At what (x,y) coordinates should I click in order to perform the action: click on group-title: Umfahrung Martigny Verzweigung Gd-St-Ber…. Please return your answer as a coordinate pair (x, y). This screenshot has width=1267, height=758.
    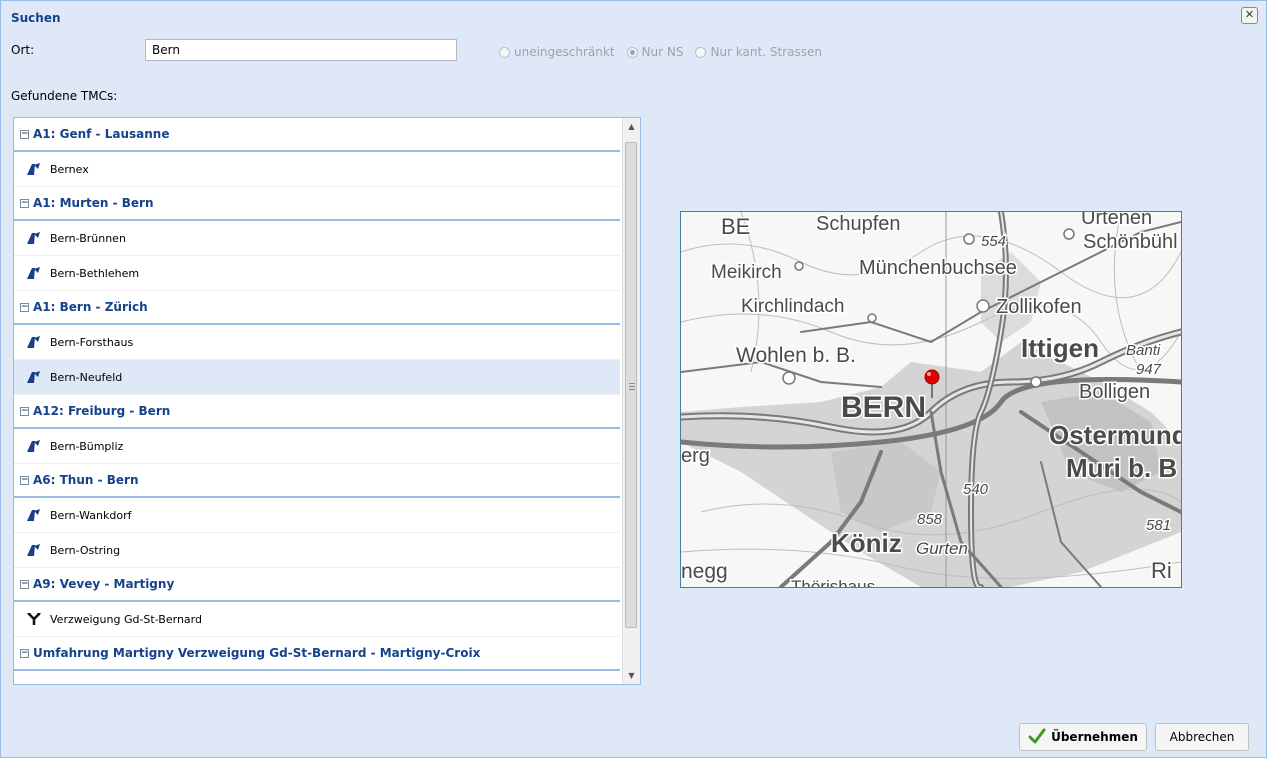
    Looking at the image, I should click on (257, 653).